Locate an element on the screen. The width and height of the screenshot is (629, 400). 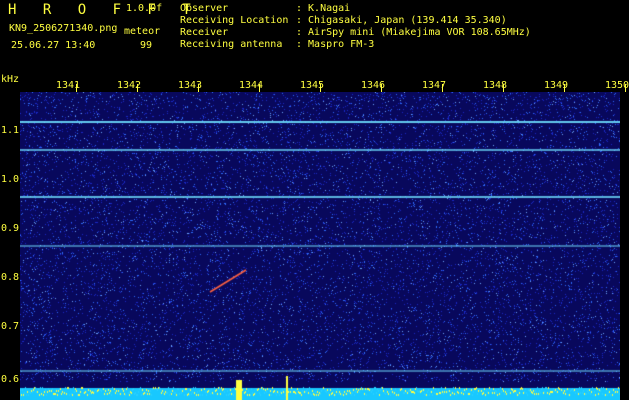
mode-label: meteor is located at coordinates (142, 31).